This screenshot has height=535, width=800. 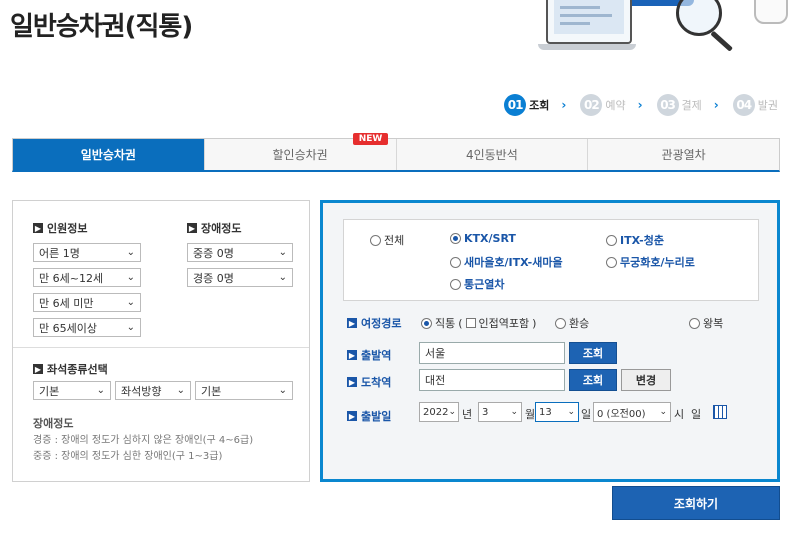 What do you see at coordinates (470, 323) in the screenshot?
I see `include-nearby-checkbox` at bounding box center [470, 323].